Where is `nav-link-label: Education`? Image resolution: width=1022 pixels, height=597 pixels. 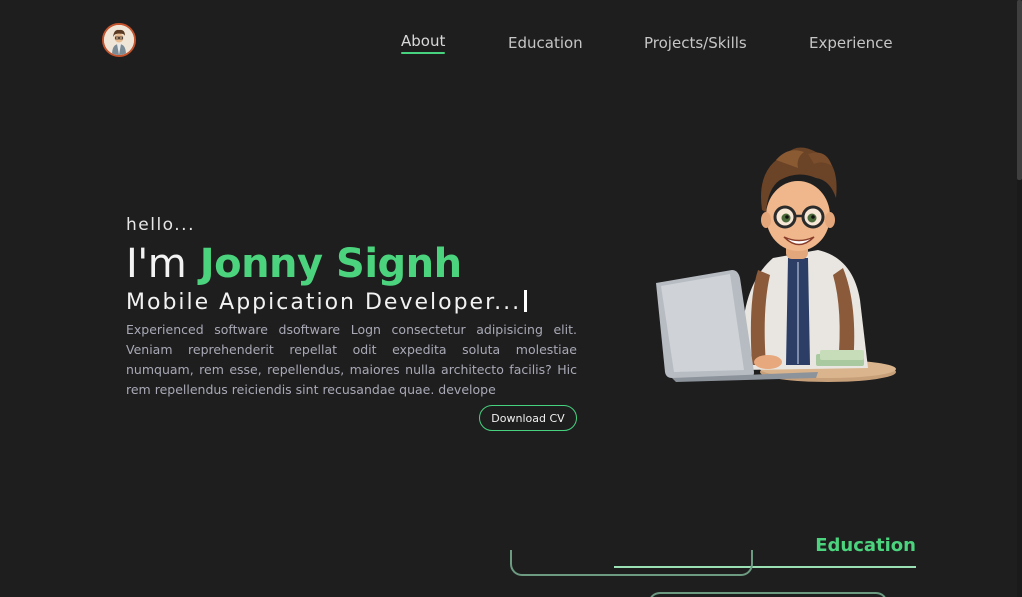 nav-link-label: Education is located at coordinates (545, 43).